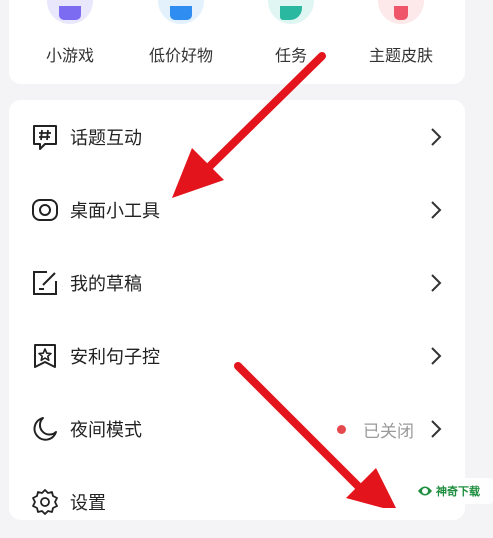  I want to click on quick-action-tasks: 任务, so click(291, 33).